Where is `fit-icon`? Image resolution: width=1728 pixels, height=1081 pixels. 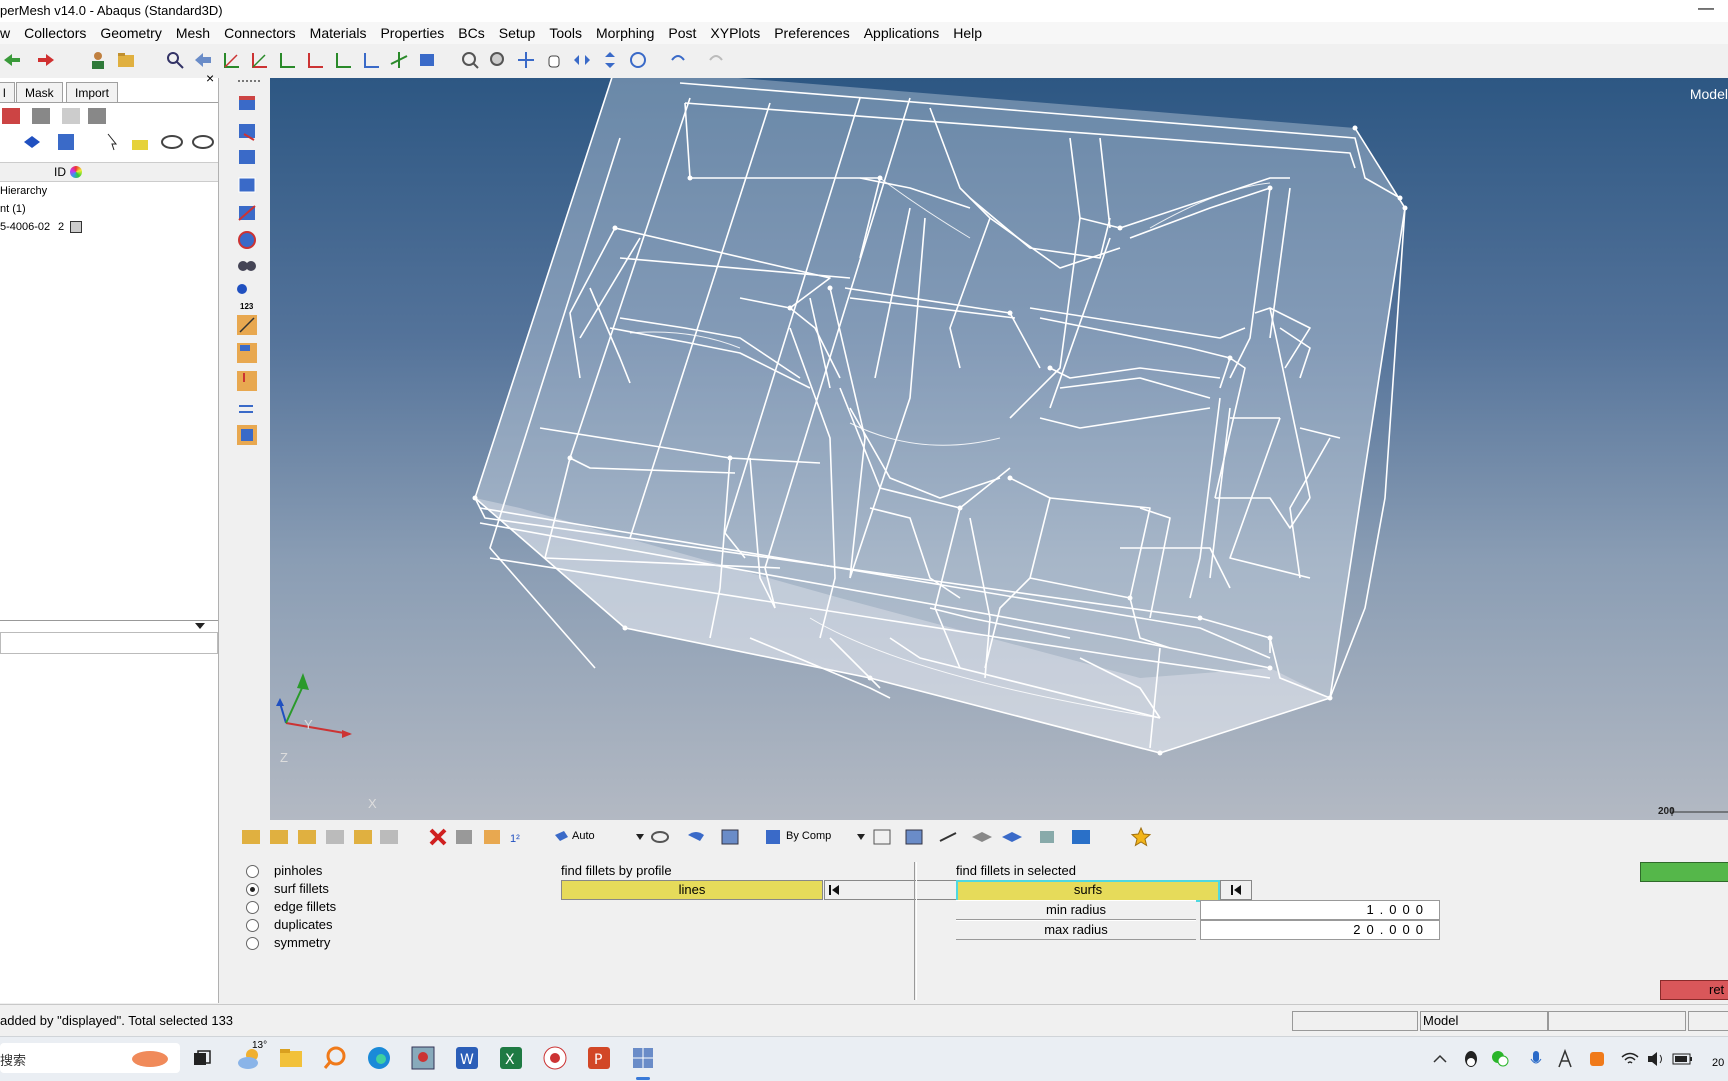
fit-icon is located at coordinates (470, 60).